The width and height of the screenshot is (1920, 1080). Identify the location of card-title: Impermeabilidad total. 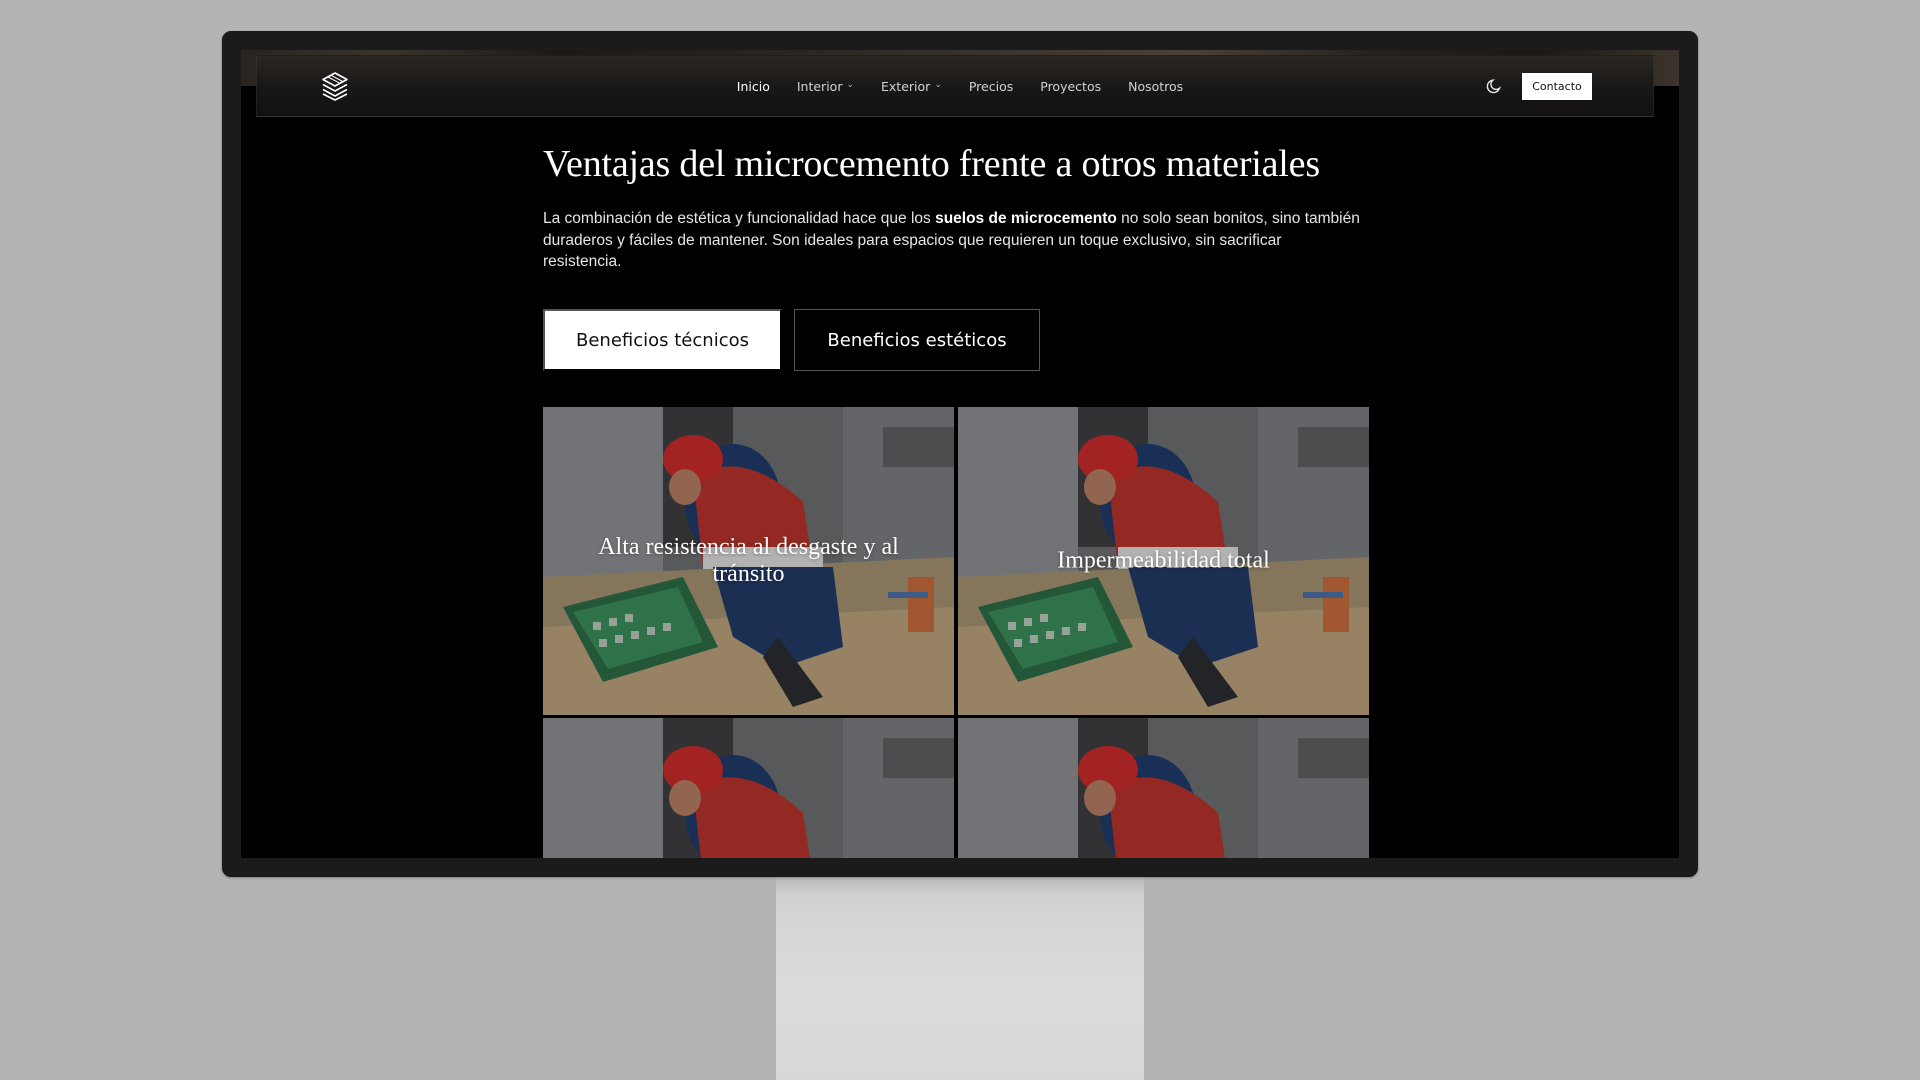
(1163, 560).